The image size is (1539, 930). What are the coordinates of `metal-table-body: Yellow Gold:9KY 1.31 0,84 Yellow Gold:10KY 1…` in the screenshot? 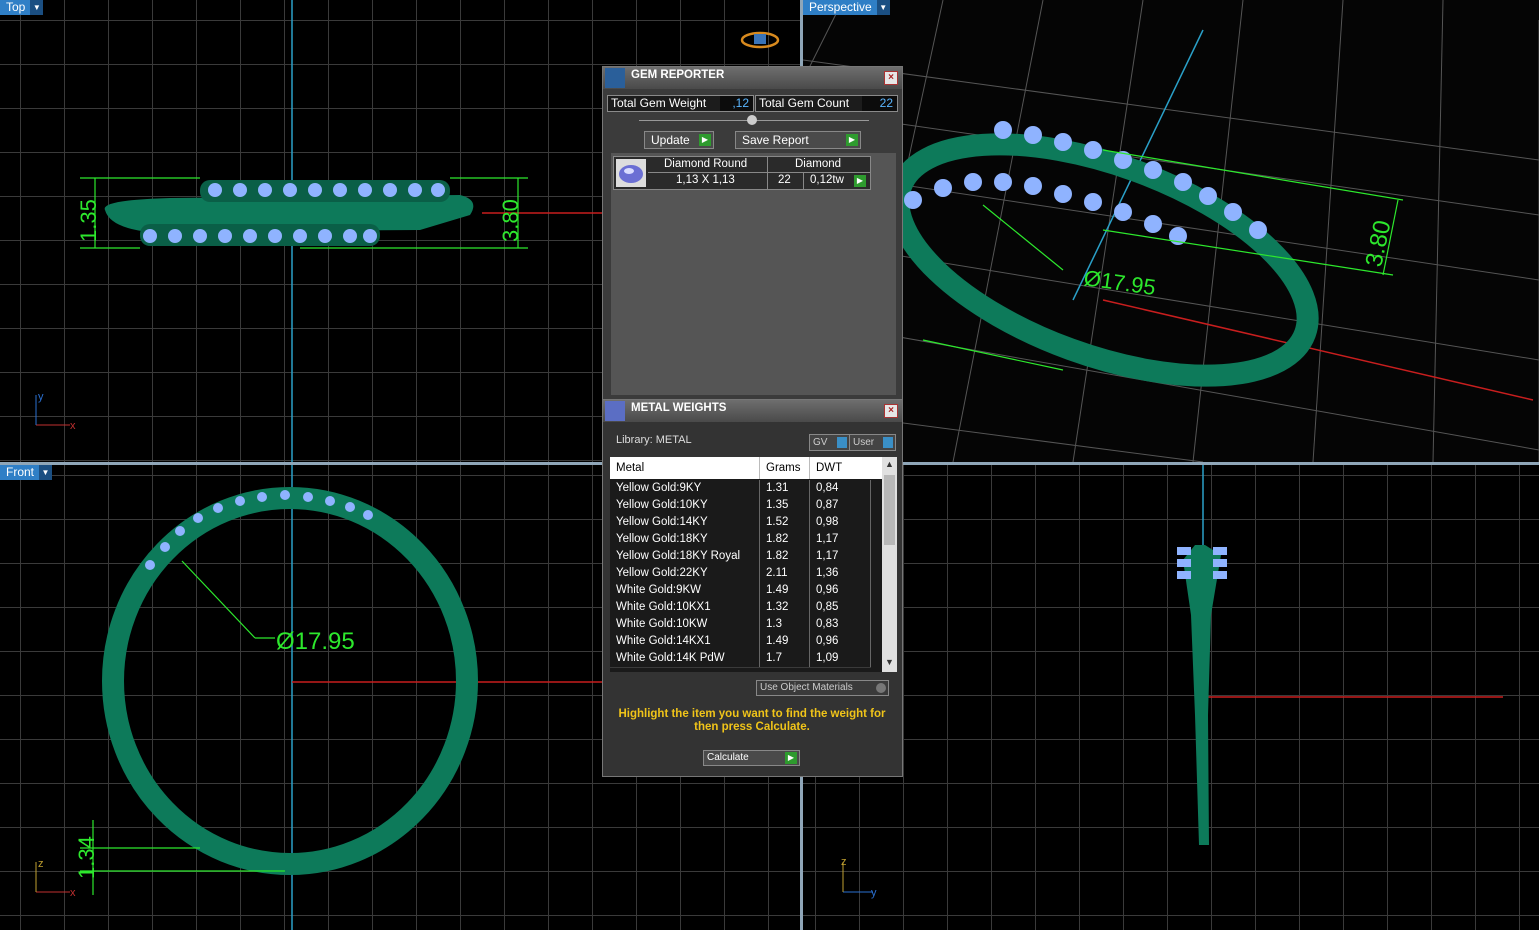 It's located at (746, 576).